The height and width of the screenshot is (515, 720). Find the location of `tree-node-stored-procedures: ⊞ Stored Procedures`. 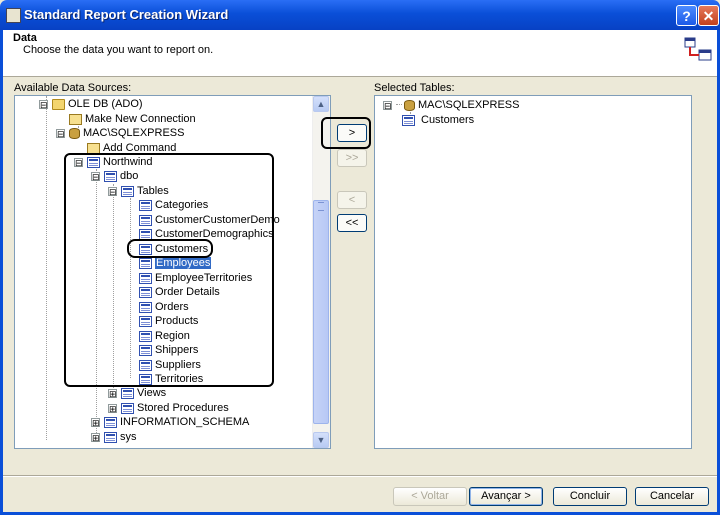

tree-node-stored-procedures: ⊞ Stored Procedures is located at coordinates (168, 408).